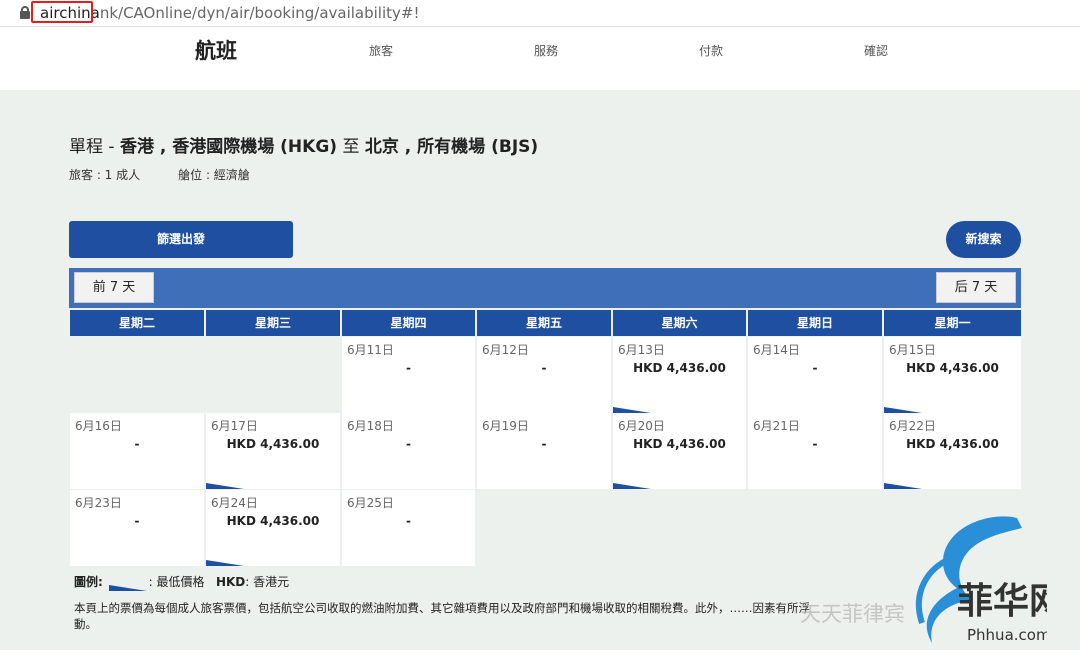  I want to click on cell-date: 6月25日, so click(370, 503).